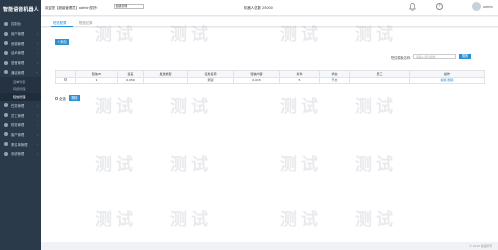  What do you see at coordinates (20, 24) in the screenshot?
I see `sidebar-item-dashboard: 控制台` at bounding box center [20, 24].